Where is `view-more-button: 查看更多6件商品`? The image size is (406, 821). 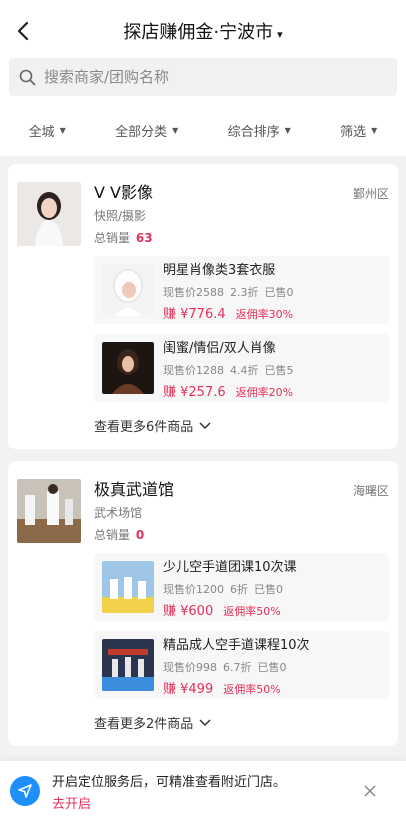 view-more-button: 查看更多6件商品 is located at coordinates (241, 425).